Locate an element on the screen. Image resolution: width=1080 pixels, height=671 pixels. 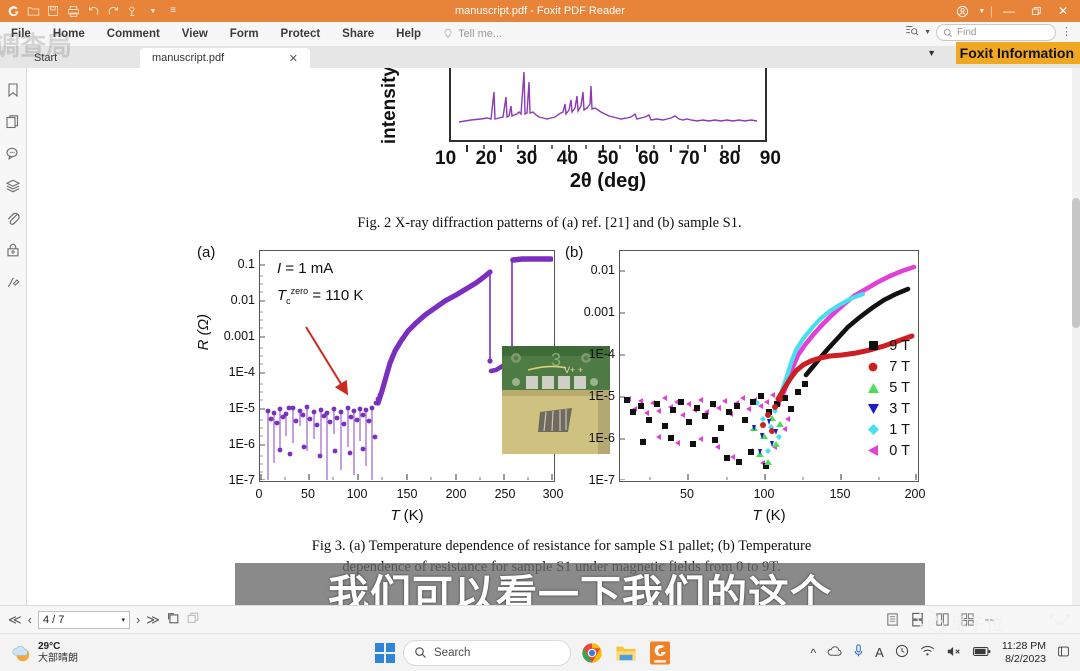
bookmark-icon is located at coordinates (13, 90).